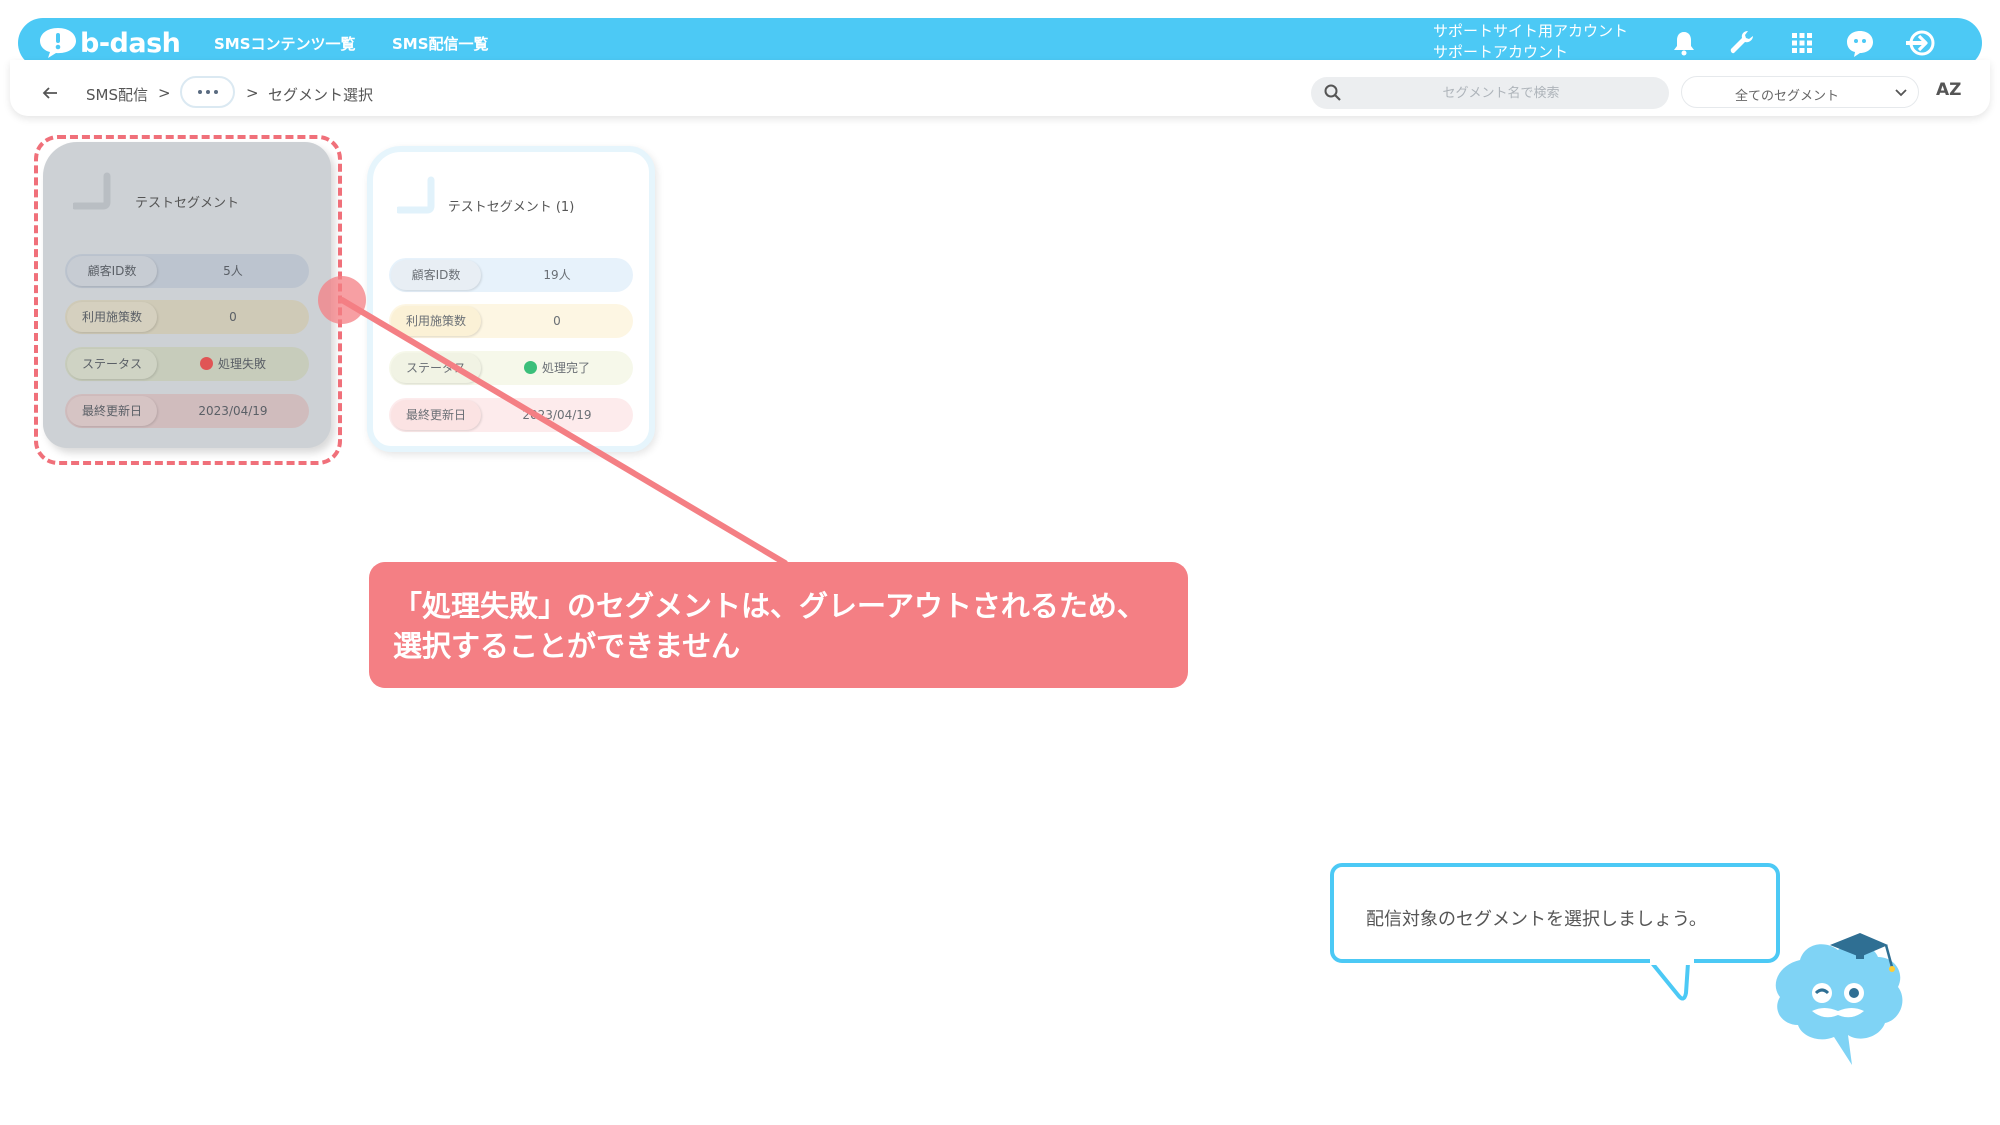 This screenshot has width=2000, height=1125. Describe the element at coordinates (567, 646) in the screenshot. I see `annotation-line-2: 選択することができません` at that location.